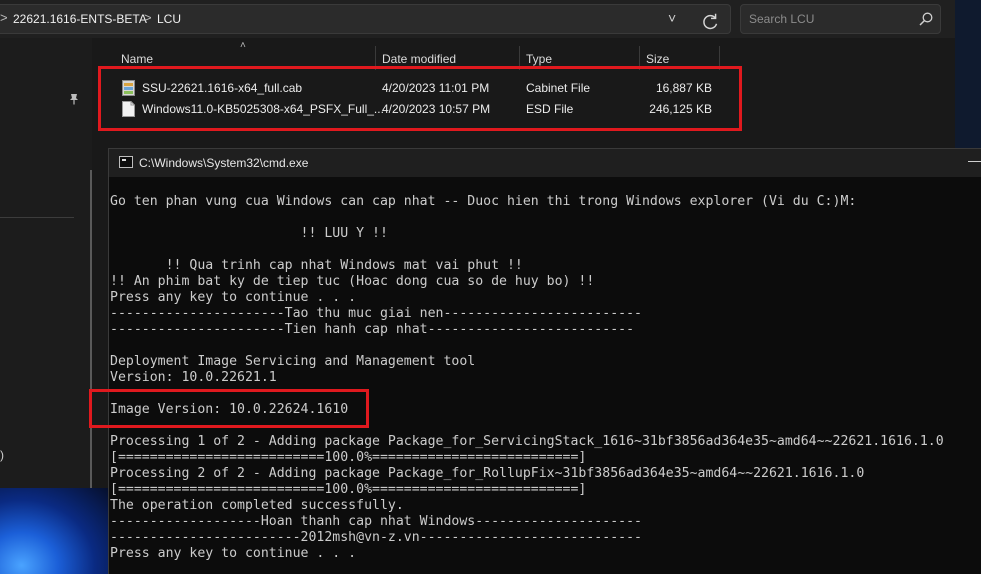 The height and width of the screenshot is (574, 981). I want to click on column-header-type: Type, so click(539, 59).